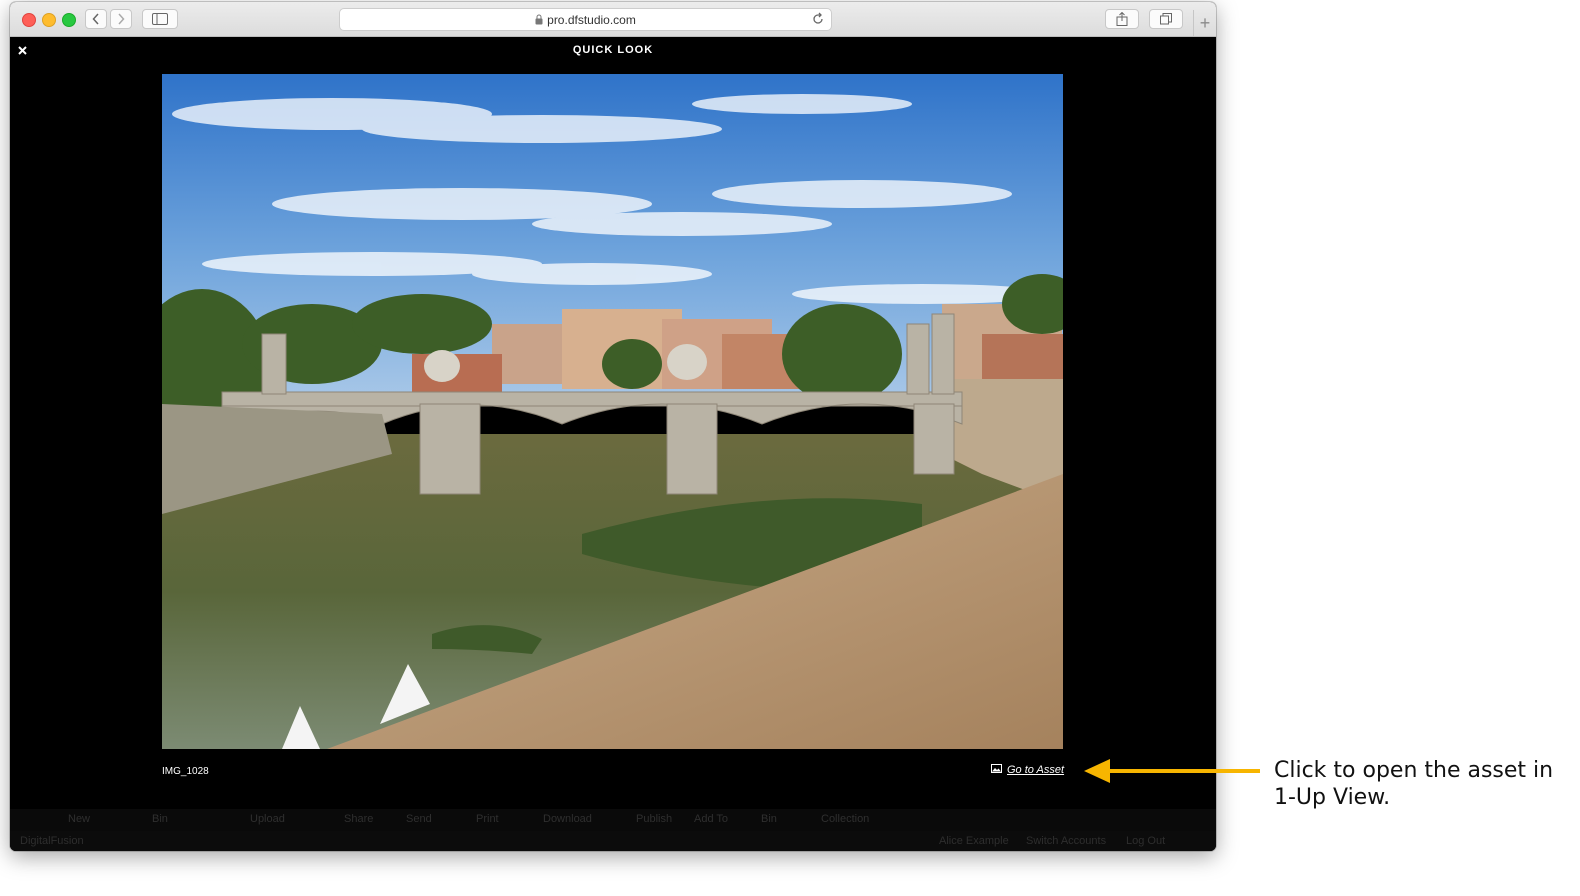 The image size is (1580, 896). What do you see at coordinates (818, 19) in the screenshot?
I see `reload-icon` at bounding box center [818, 19].